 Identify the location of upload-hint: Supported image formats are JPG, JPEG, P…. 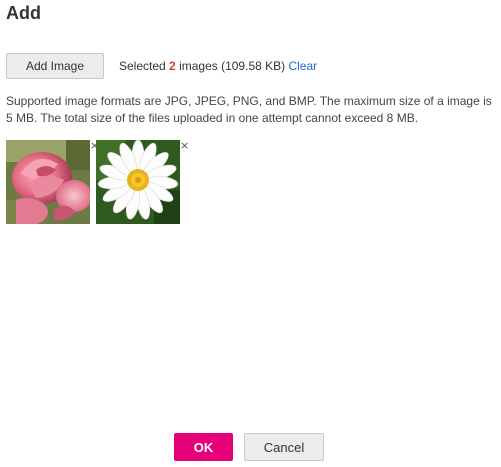
(249, 109).